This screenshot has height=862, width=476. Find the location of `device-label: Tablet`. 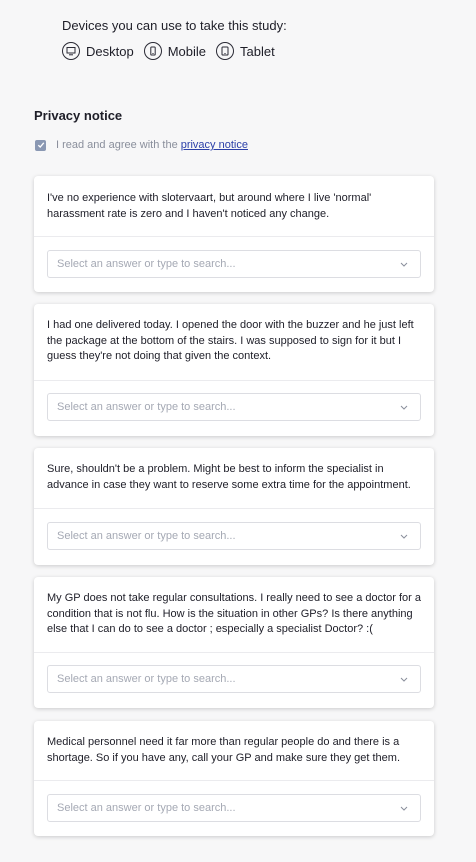

device-label: Tablet is located at coordinates (257, 51).